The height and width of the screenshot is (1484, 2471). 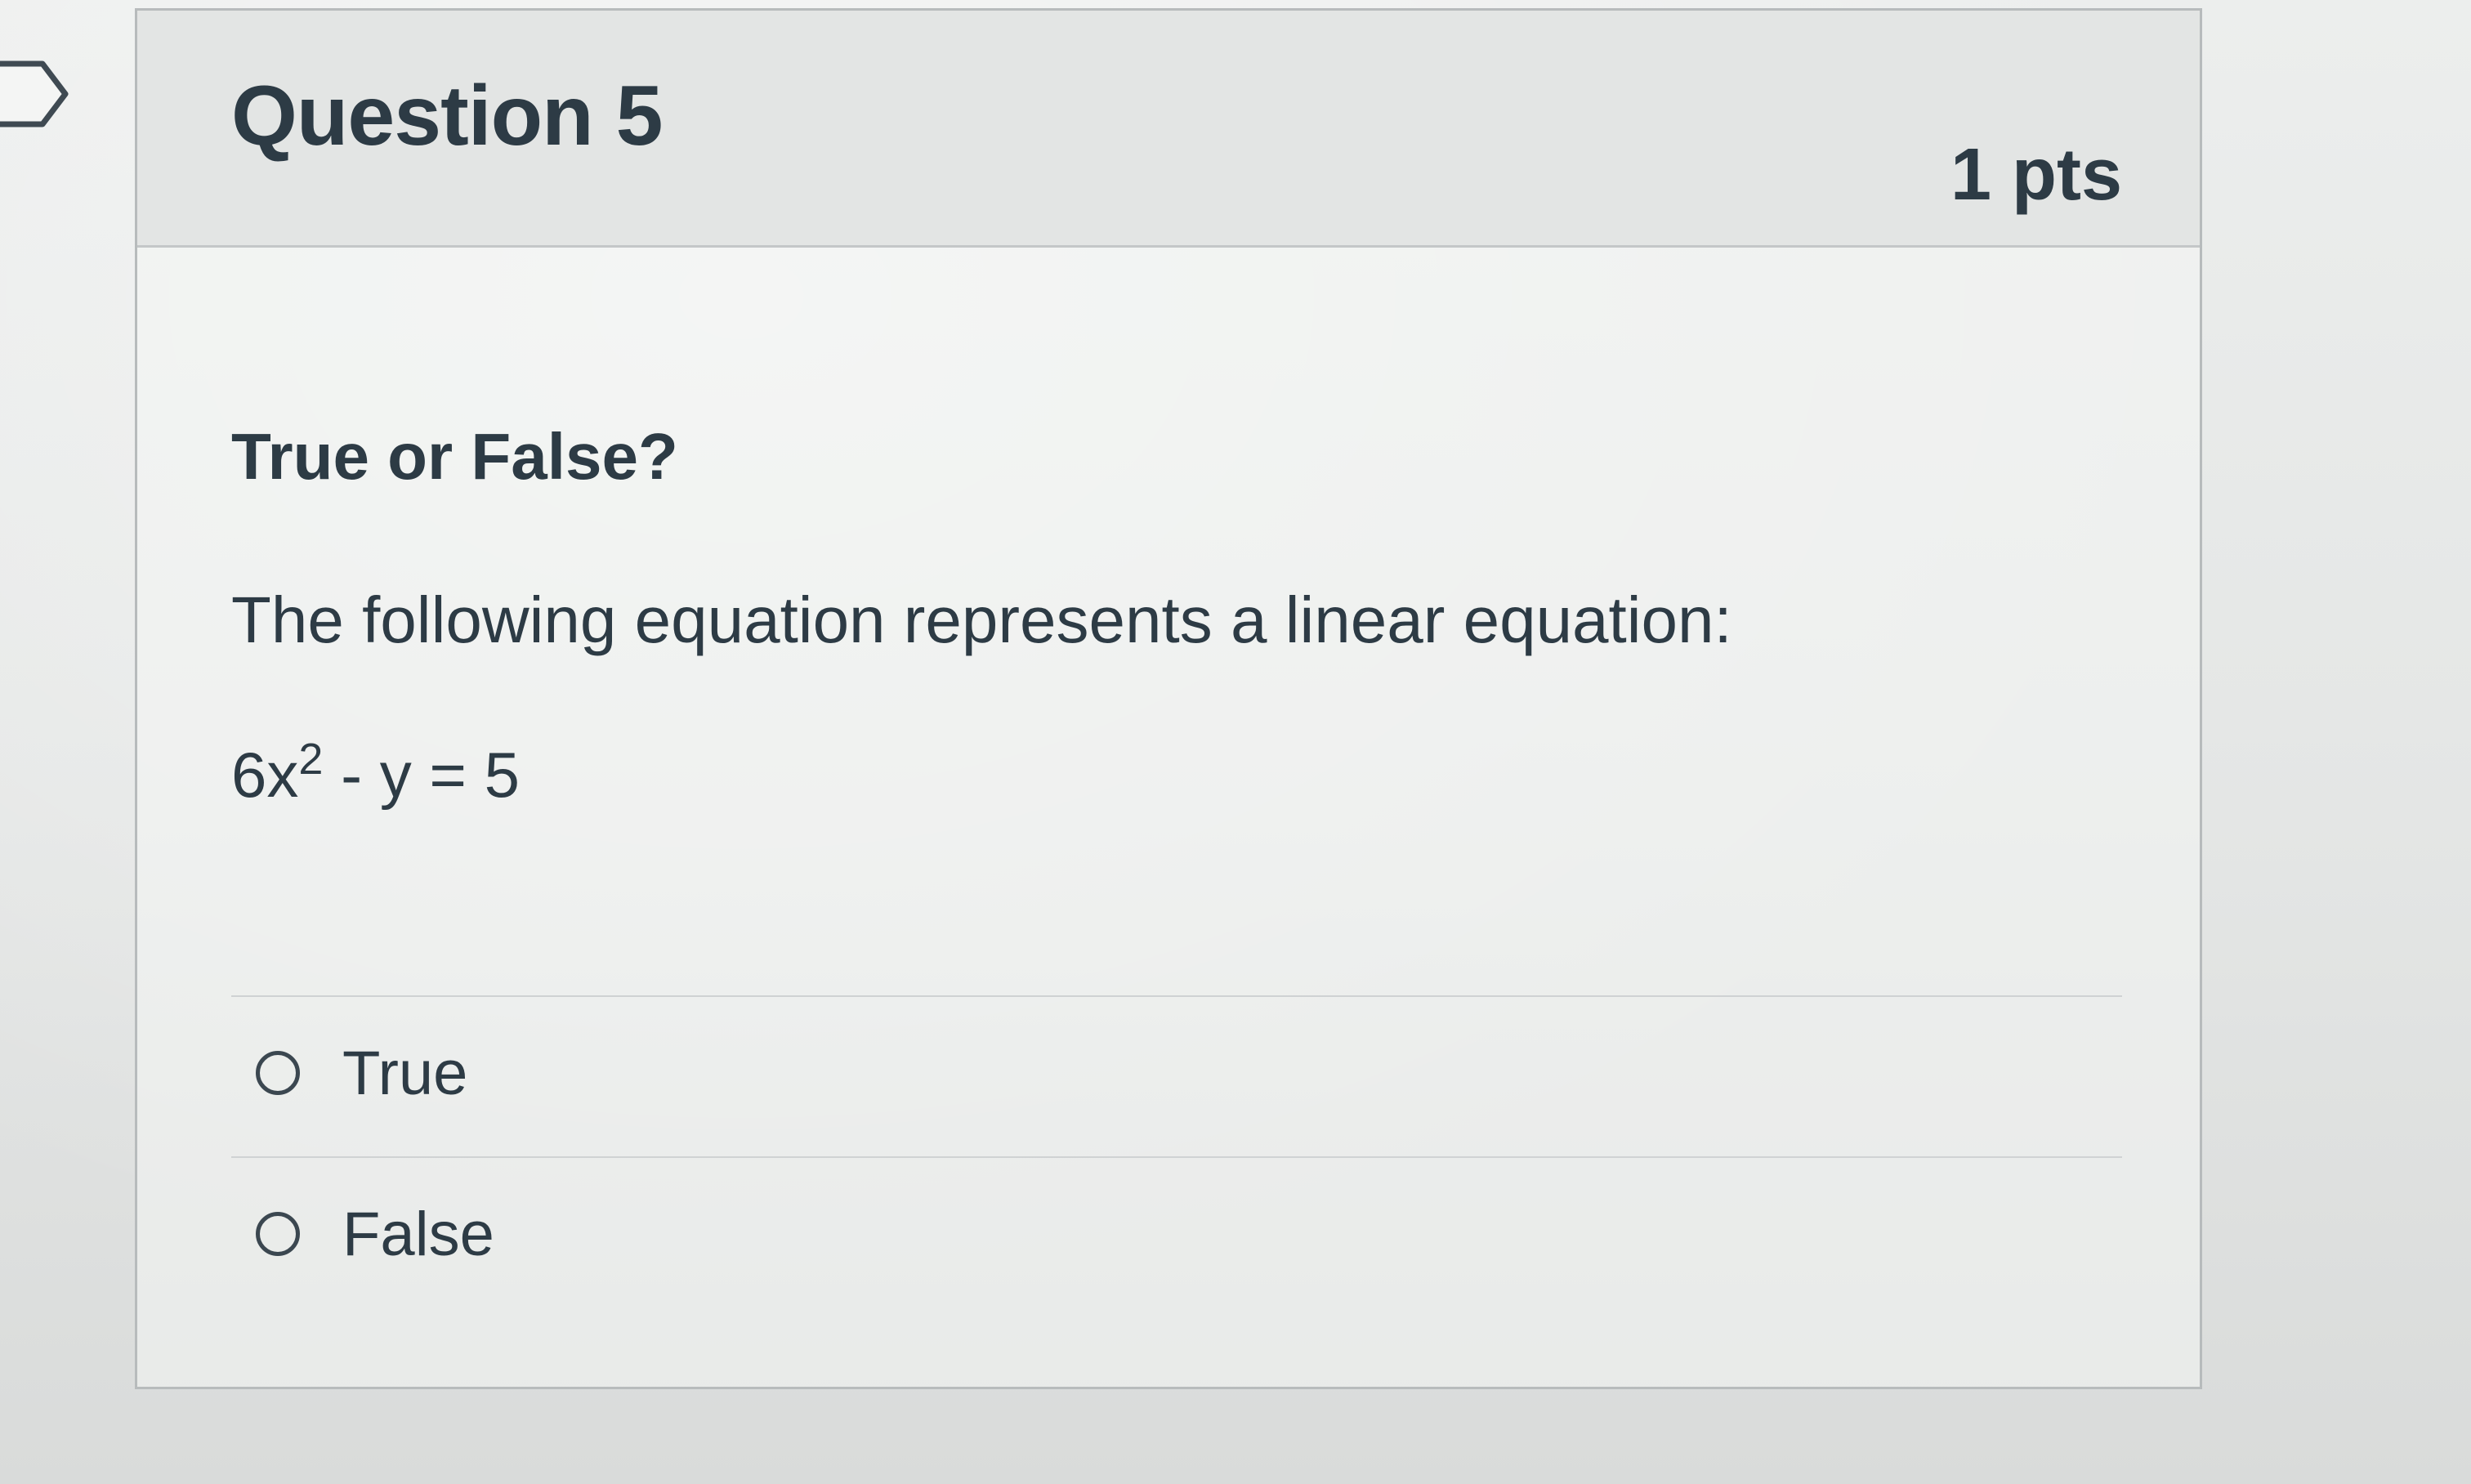 What do you see at coordinates (447, 116) in the screenshot?
I see `question-title: Question 5` at bounding box center [447, 116].